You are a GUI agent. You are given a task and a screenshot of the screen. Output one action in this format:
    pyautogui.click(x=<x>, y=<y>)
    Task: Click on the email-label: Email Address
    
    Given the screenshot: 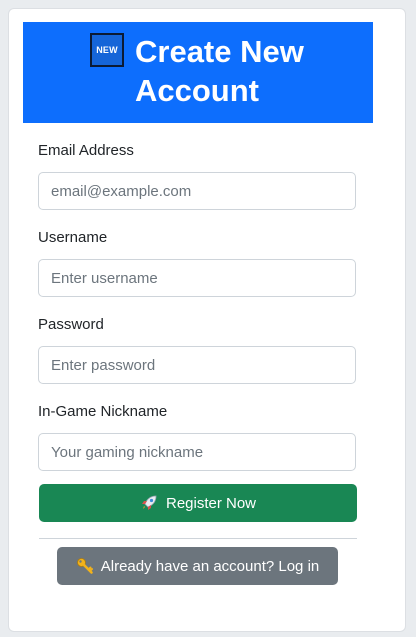 What is the action you would take?
    pyautogui.click(x=86, y=150)
    